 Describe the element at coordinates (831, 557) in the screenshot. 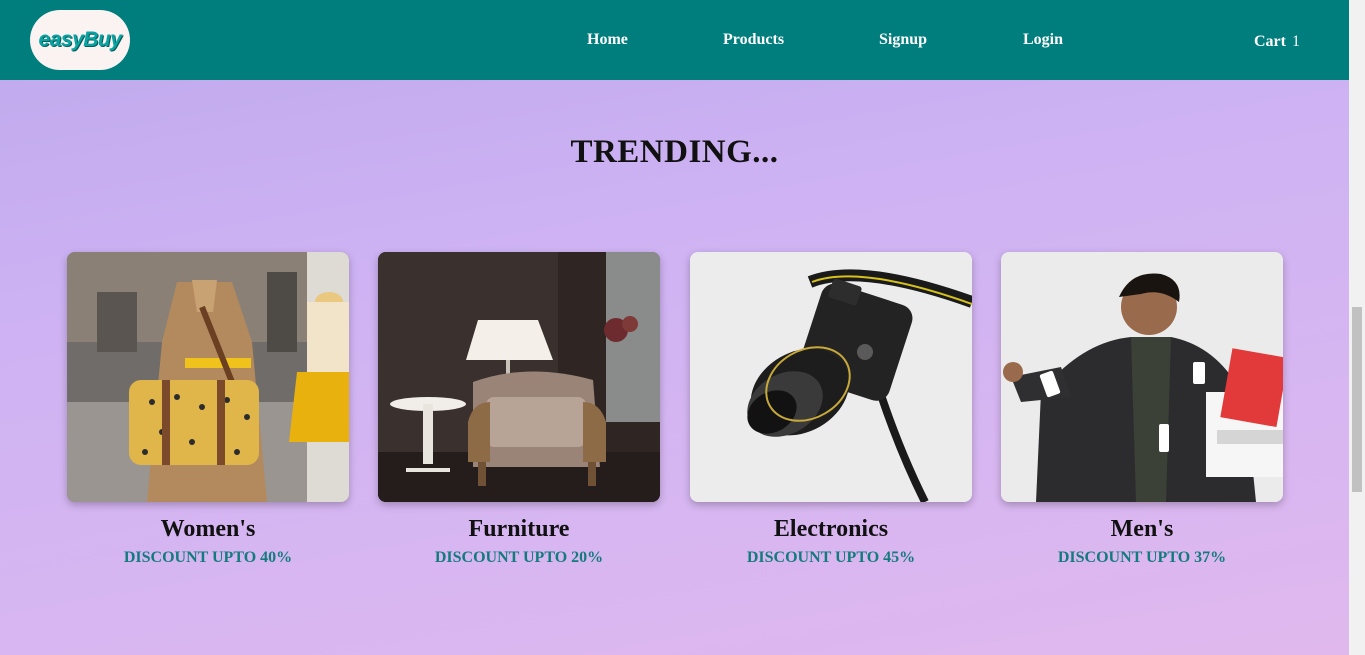

I see `card-discount: DISCOUNT UPTO 45%` at that location.